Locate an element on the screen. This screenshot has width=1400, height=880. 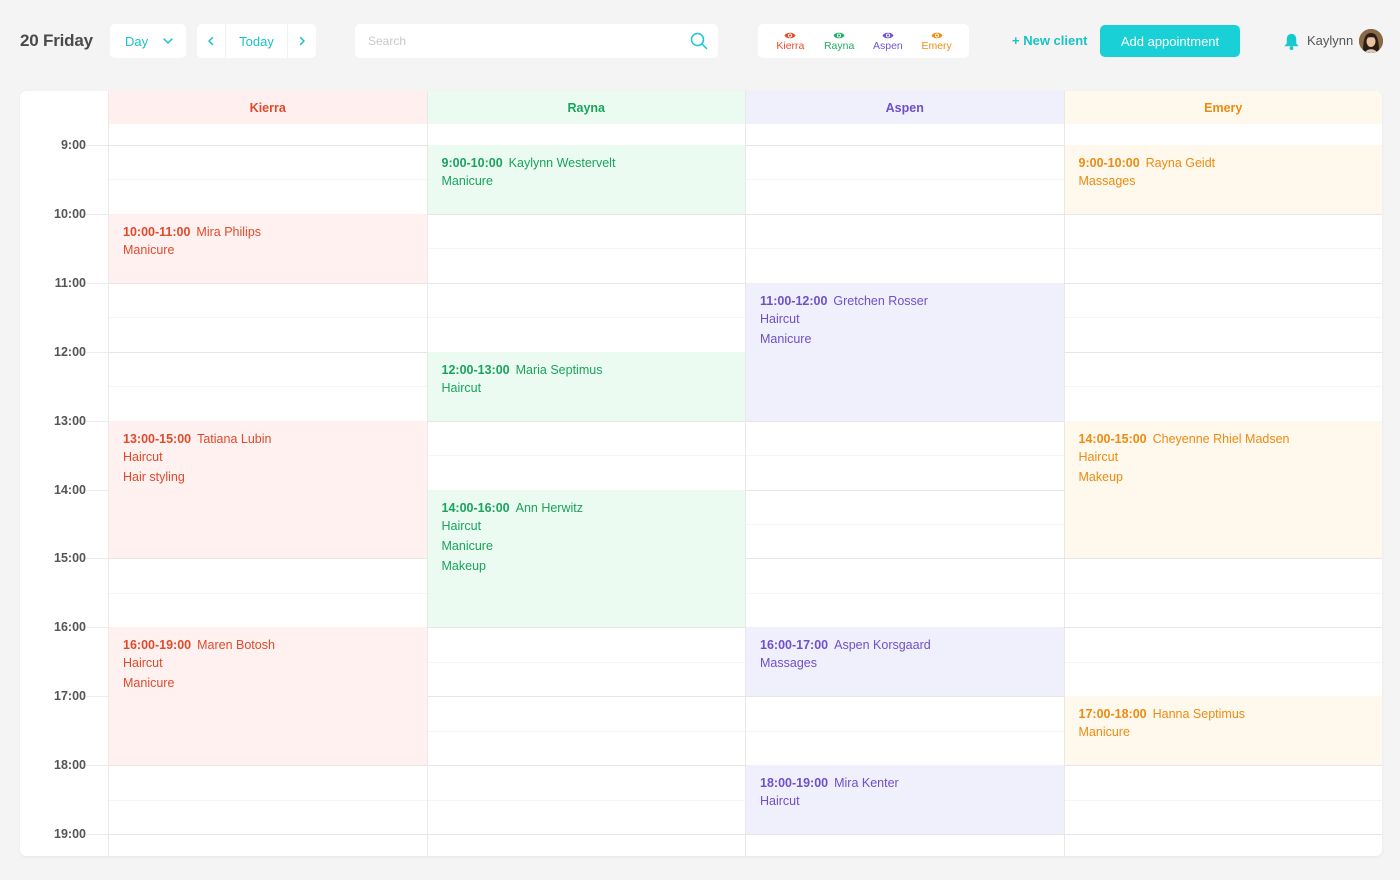
appointment: 12:00-13:00 Maria Septimus Haircut is located at coordinates (586, 386).